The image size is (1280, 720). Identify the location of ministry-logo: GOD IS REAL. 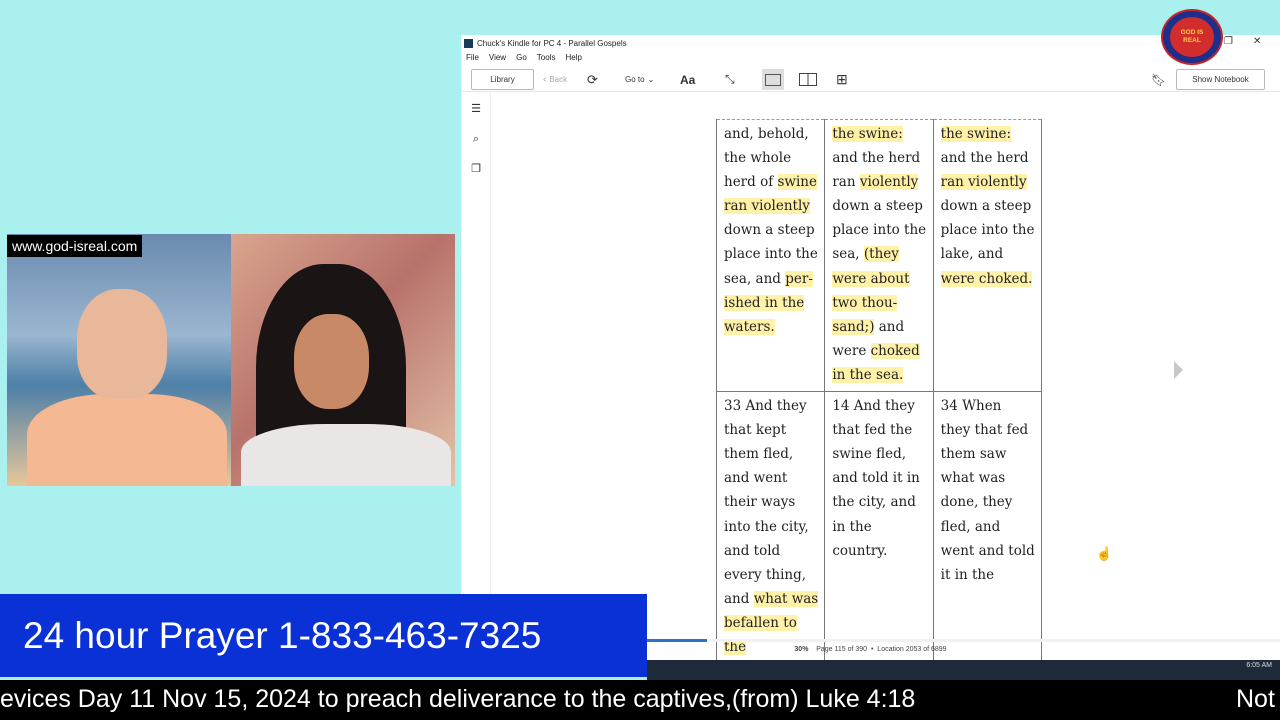
(1192, 37).